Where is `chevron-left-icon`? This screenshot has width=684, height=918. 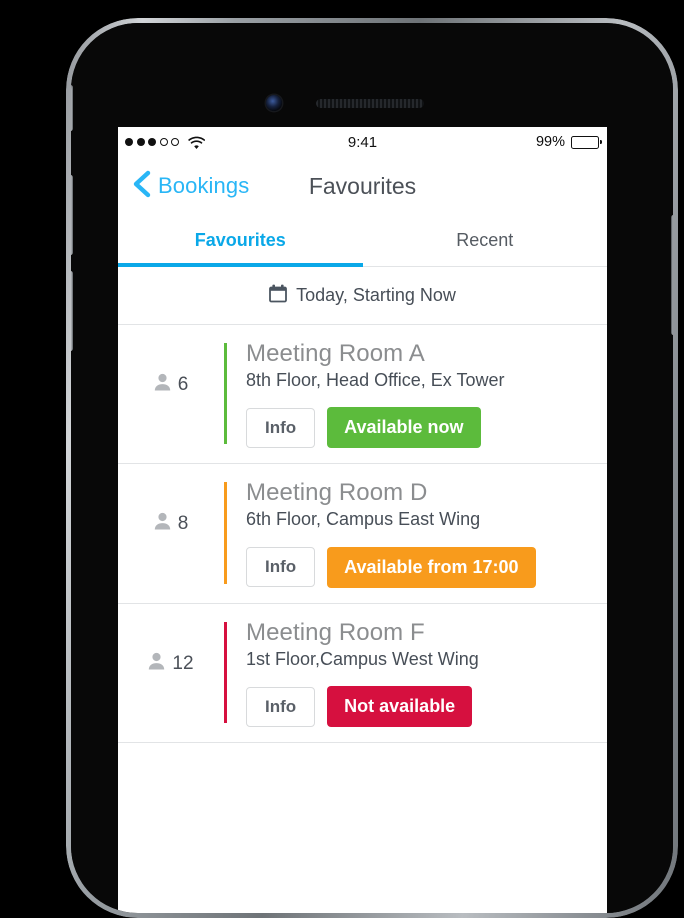 chevron-left-icon is located at coordinates (141, 186).